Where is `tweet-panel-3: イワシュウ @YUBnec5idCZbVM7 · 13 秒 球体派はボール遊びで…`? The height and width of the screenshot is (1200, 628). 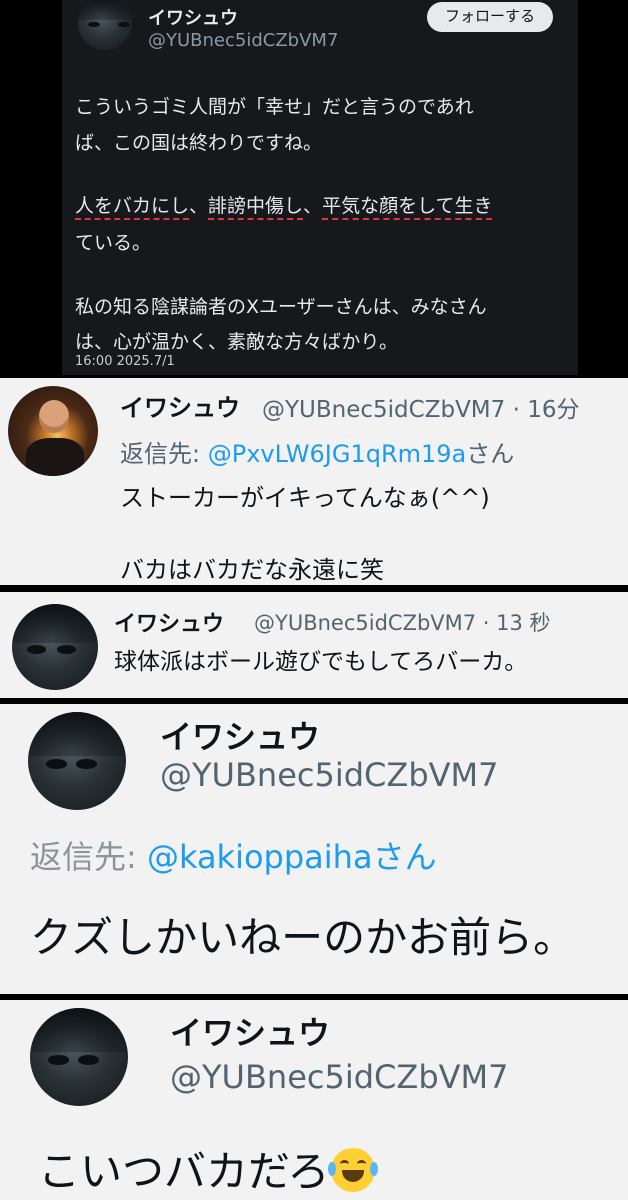 tweet-panel-3: イワシュウ @YUBnec5idCZbVM7 · 13 秒 球体派はボール遊びで… is located at coordinates (314, 645).